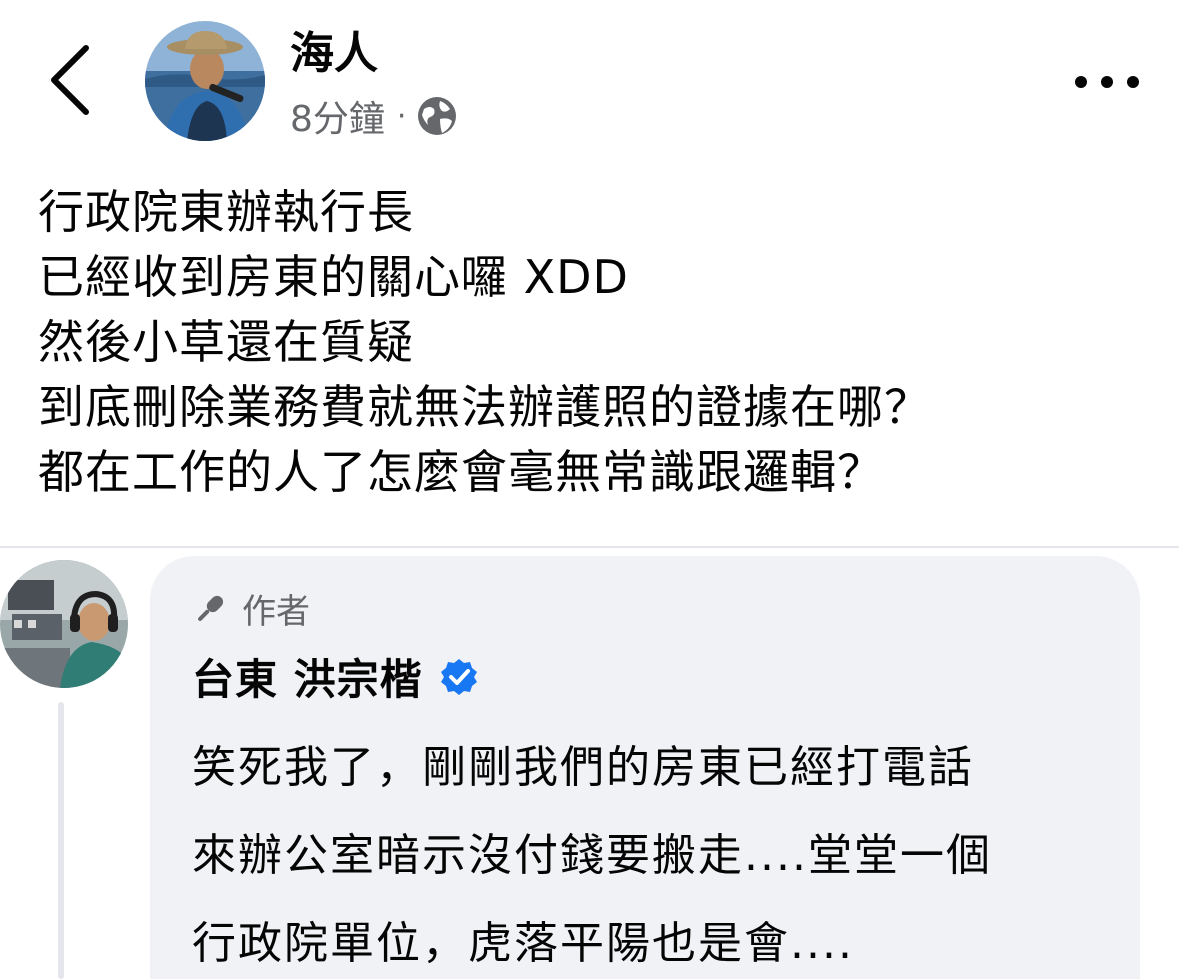 The width and height of the screenshot is (1179, 979). Describe the element at coordinates (226, 212) in the screenshot. I see `post-line: 行政院東辦執行長` at that location.